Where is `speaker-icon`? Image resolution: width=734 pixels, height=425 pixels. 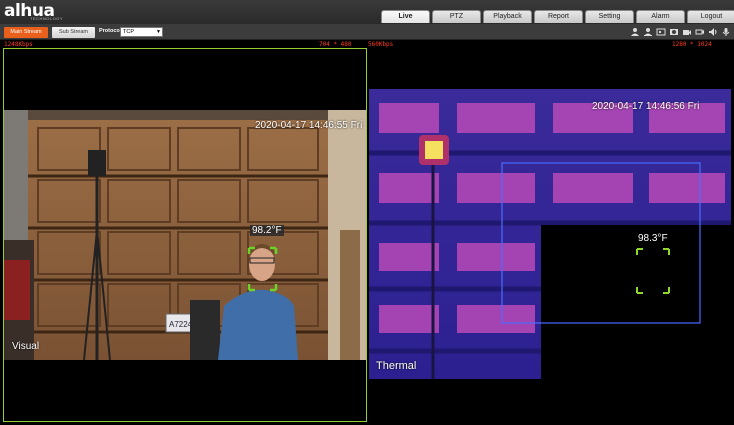 speaker-icon is located at coordinates (713, 32).